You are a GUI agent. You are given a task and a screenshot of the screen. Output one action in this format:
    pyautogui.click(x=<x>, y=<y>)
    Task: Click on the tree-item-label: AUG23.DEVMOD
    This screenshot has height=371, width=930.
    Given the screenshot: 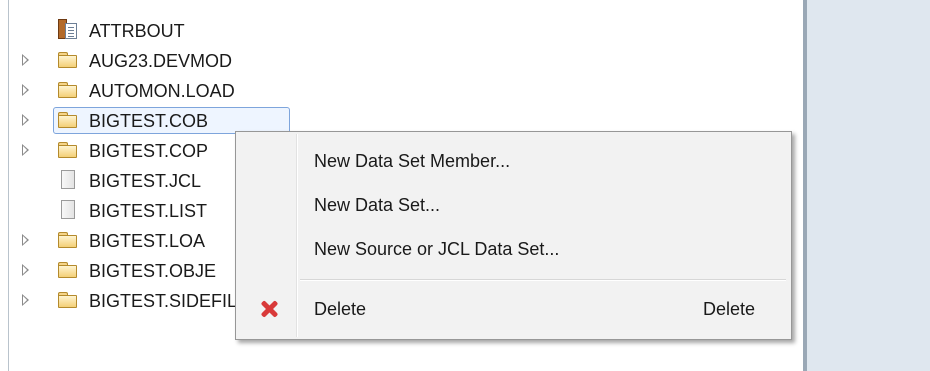 What is the action you would take?
    pyautogui.click(x=161, y=61)
    